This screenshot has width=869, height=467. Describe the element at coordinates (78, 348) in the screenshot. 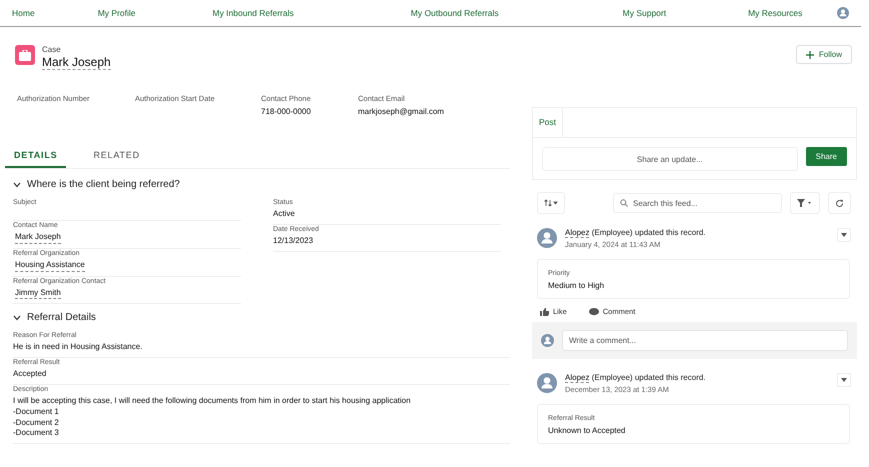

I see `field-value: He is in need in Housing Assistance.` at that location.